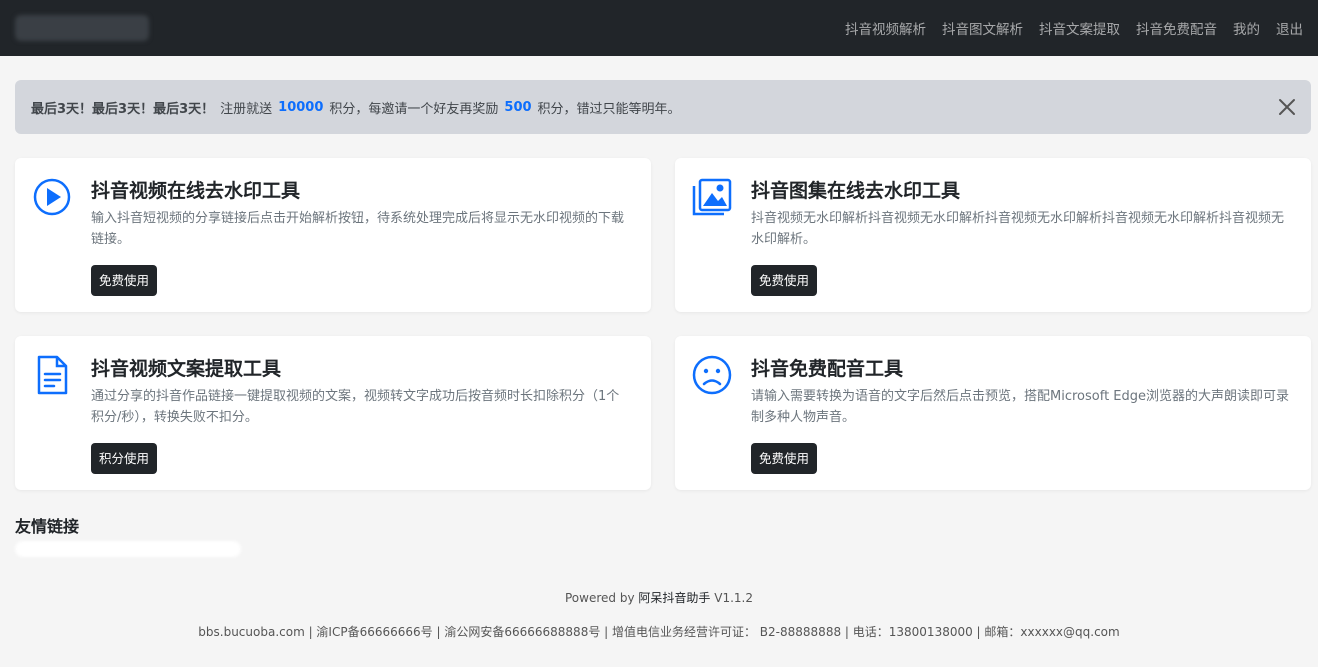 This screenshot has height=667, width=1318. I want to click on images-icon, so click(712, 197).